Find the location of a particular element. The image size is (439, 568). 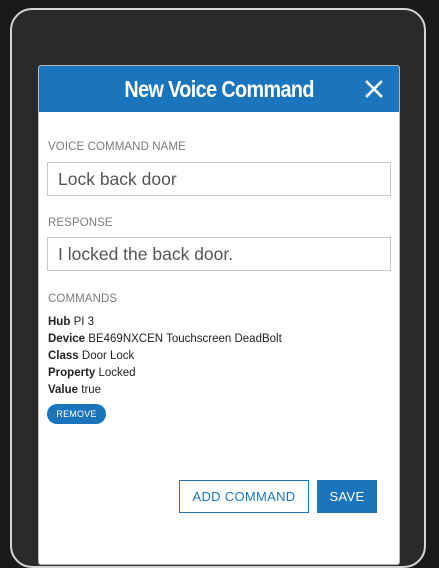

command-device: Device BE469NXCEN Touchscreen DeadBolt is located at coordinates (165, 339).